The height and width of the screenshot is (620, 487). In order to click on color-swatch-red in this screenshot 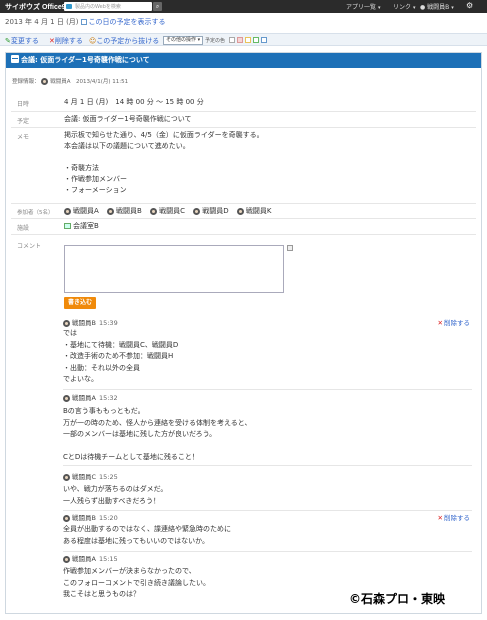, I will do `click(240, 40)`.